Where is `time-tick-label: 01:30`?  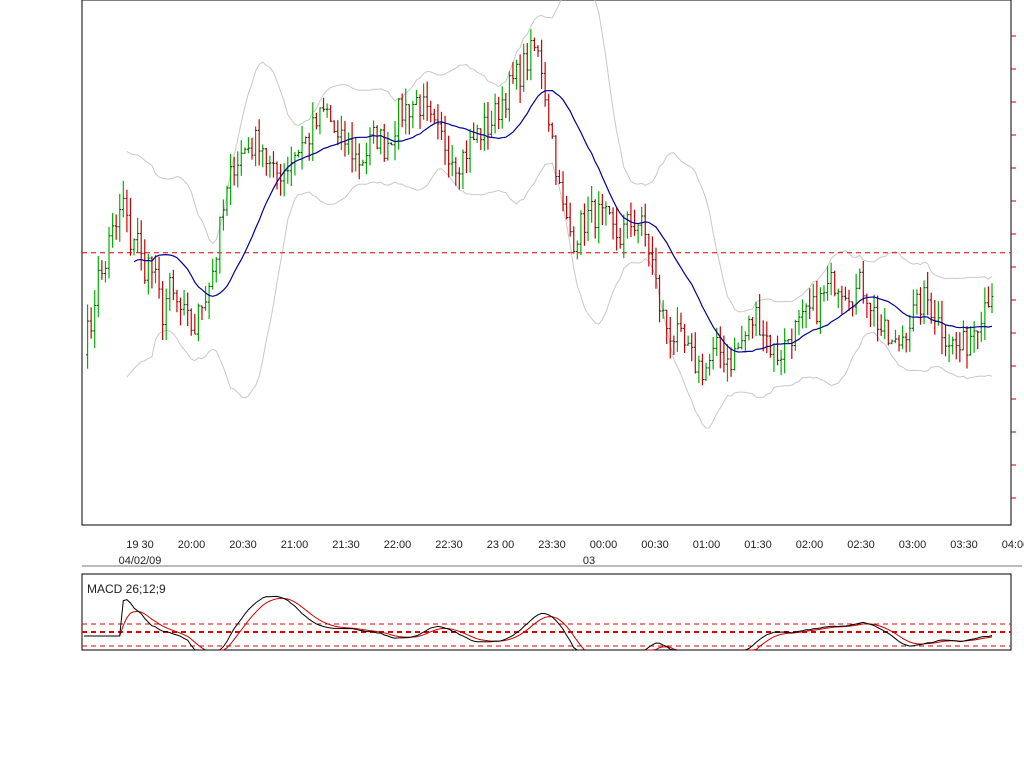 time-tick-label: 01:30 is located at coordinates (758, 545).